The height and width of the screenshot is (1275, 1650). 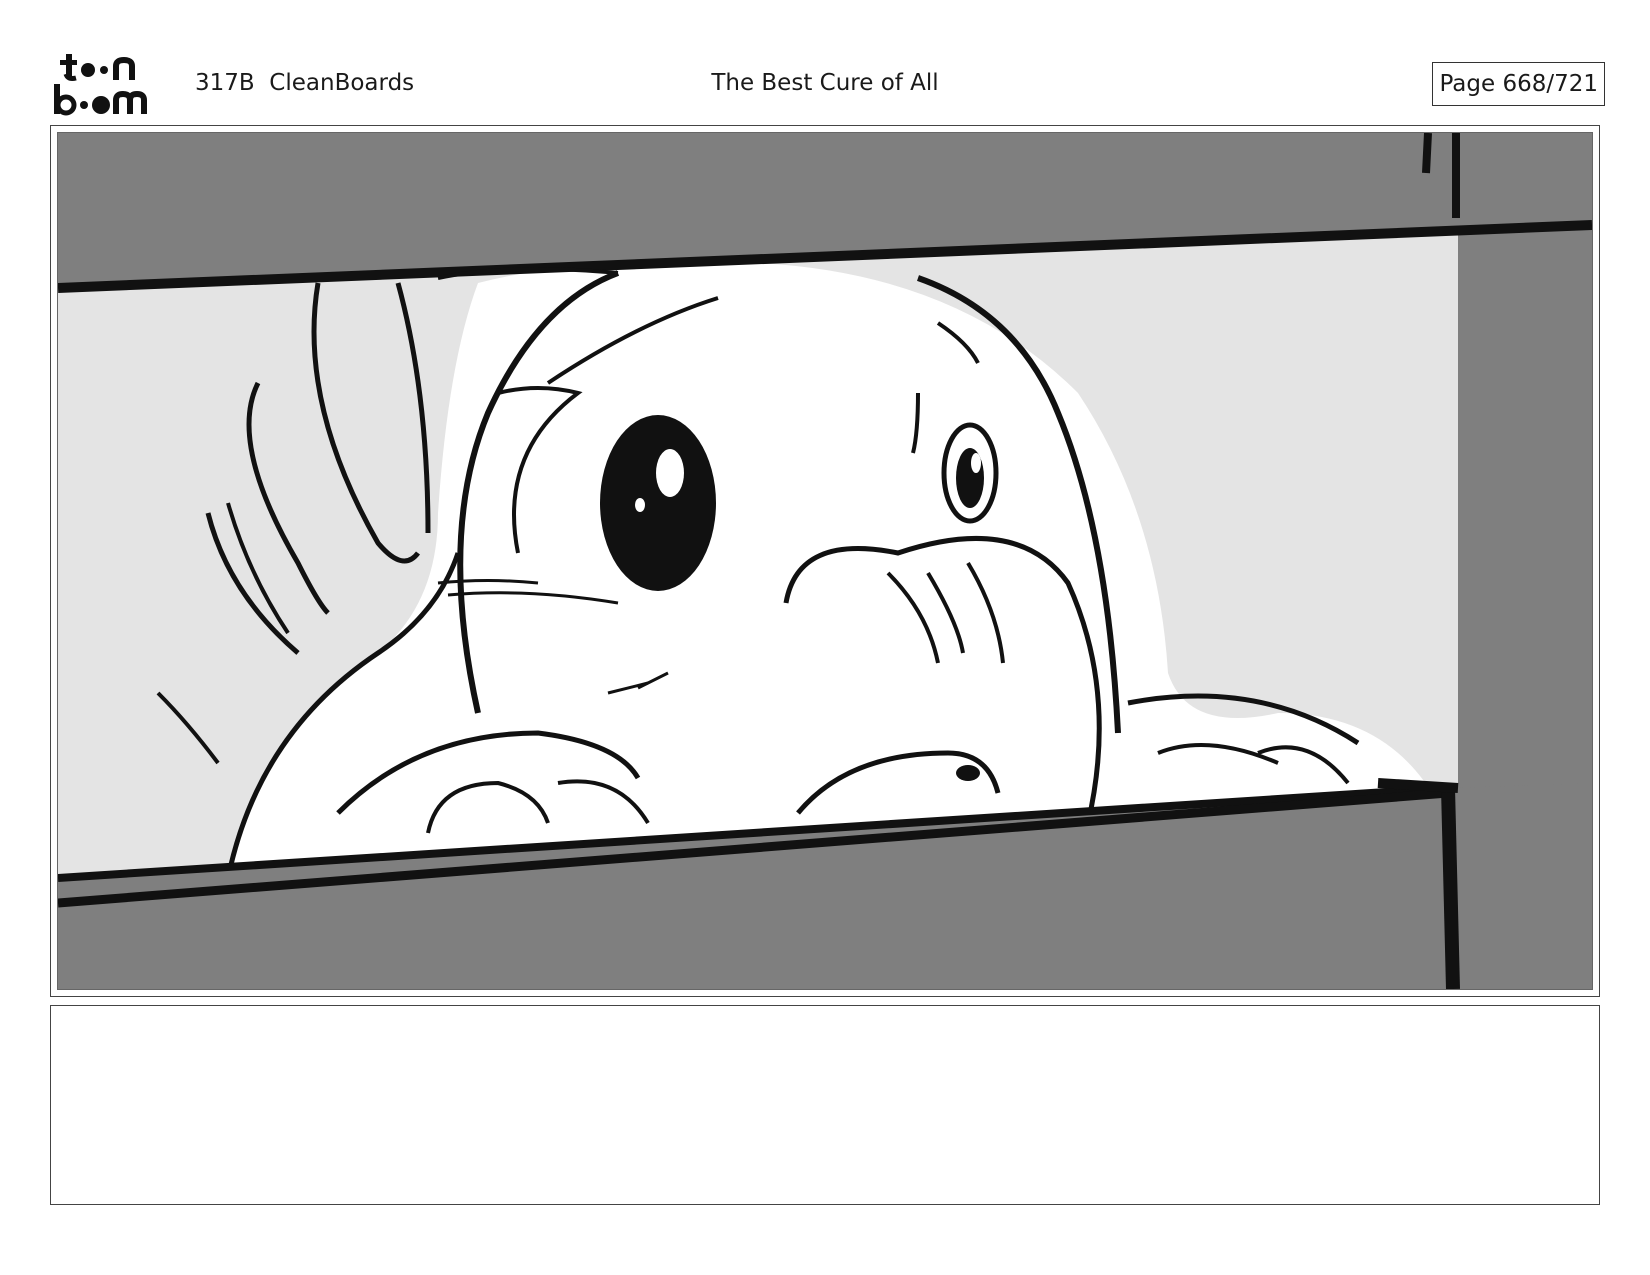 What do you see at coordinates (1518, 84) in the screenshot?
I see `page-number: Page 668/721` at bounding box center [1518, 84].